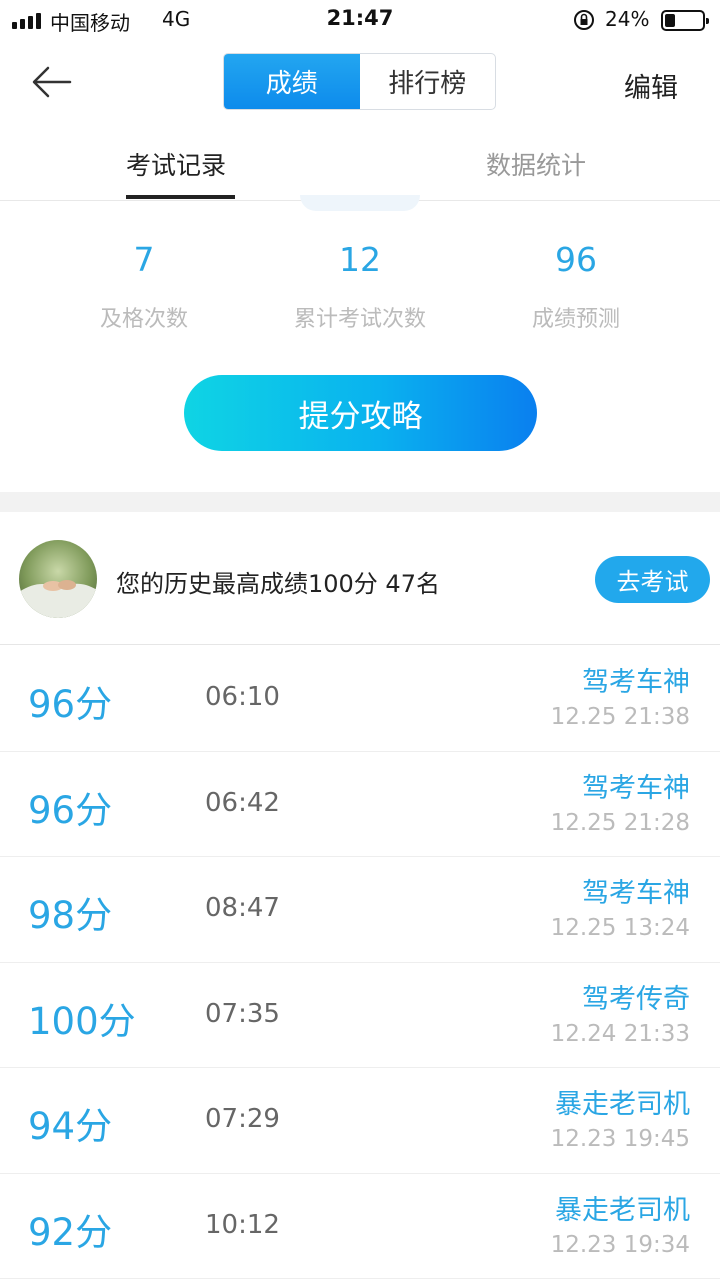 Image resolution: width=720 pixels, height=1280 pixels. What do you see at coordinates (176, 164) in the screenshot?
I see `tab-exam-records: 考试记录` at bounding box center [176, 164].